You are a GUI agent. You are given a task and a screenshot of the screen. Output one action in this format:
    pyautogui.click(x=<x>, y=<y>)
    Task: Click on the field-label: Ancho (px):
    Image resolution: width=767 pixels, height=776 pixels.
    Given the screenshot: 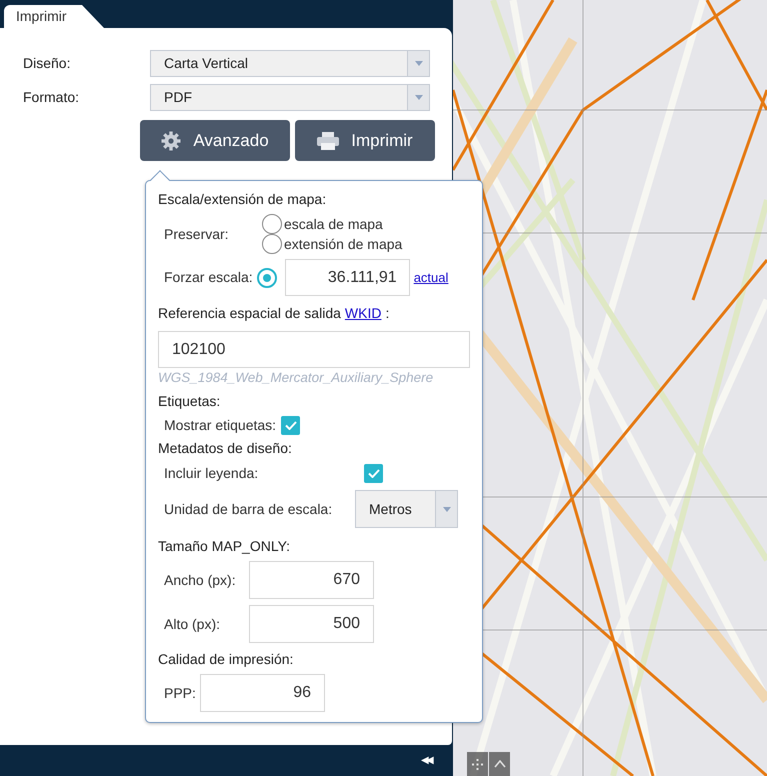 What is the action you would take?
    pyautogui.click(x=200, y=580)
    